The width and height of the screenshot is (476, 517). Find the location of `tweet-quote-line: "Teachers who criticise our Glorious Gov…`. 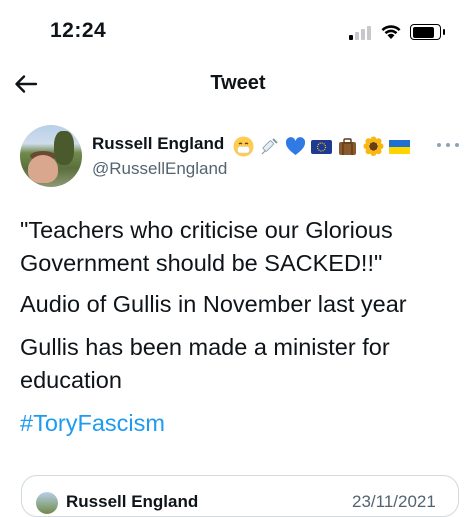

tweet-quote-line: "Teachers who criticise our Glorious Gov… is located at coordinates (206, 246).